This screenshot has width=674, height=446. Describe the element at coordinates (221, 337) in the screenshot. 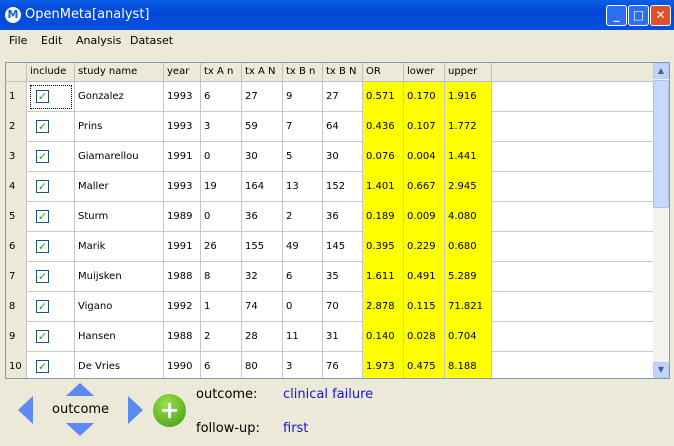

I see `an-cell: 2` at that location.